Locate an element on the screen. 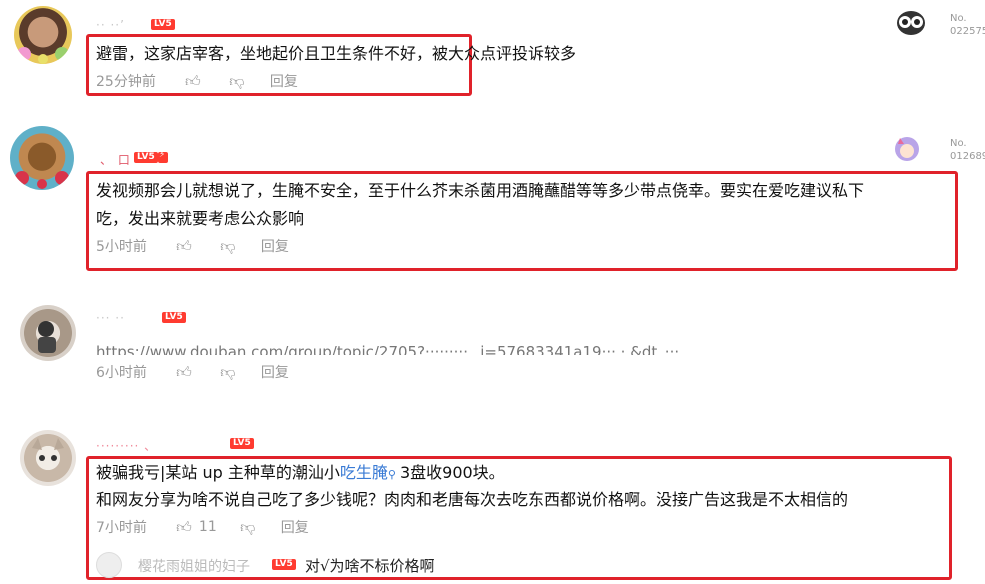  username: ·· ··’ is located at coordinates (110, 25).